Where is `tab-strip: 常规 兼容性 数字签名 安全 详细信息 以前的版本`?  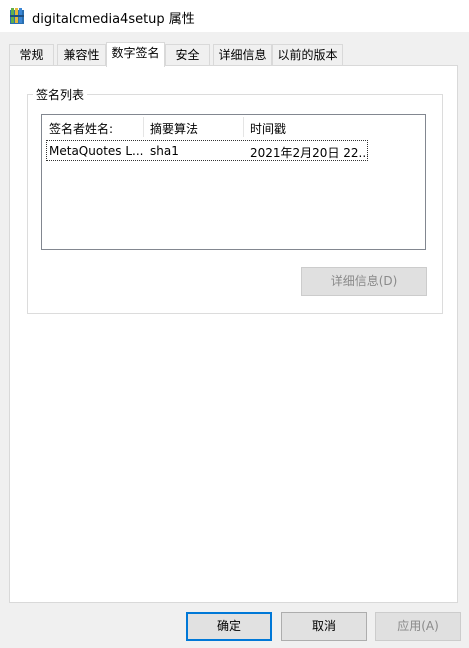 tab-strip: 常规 兼容性 数字签名 安全 详细信息 以前的版本 is located at coordinates (234, 54).